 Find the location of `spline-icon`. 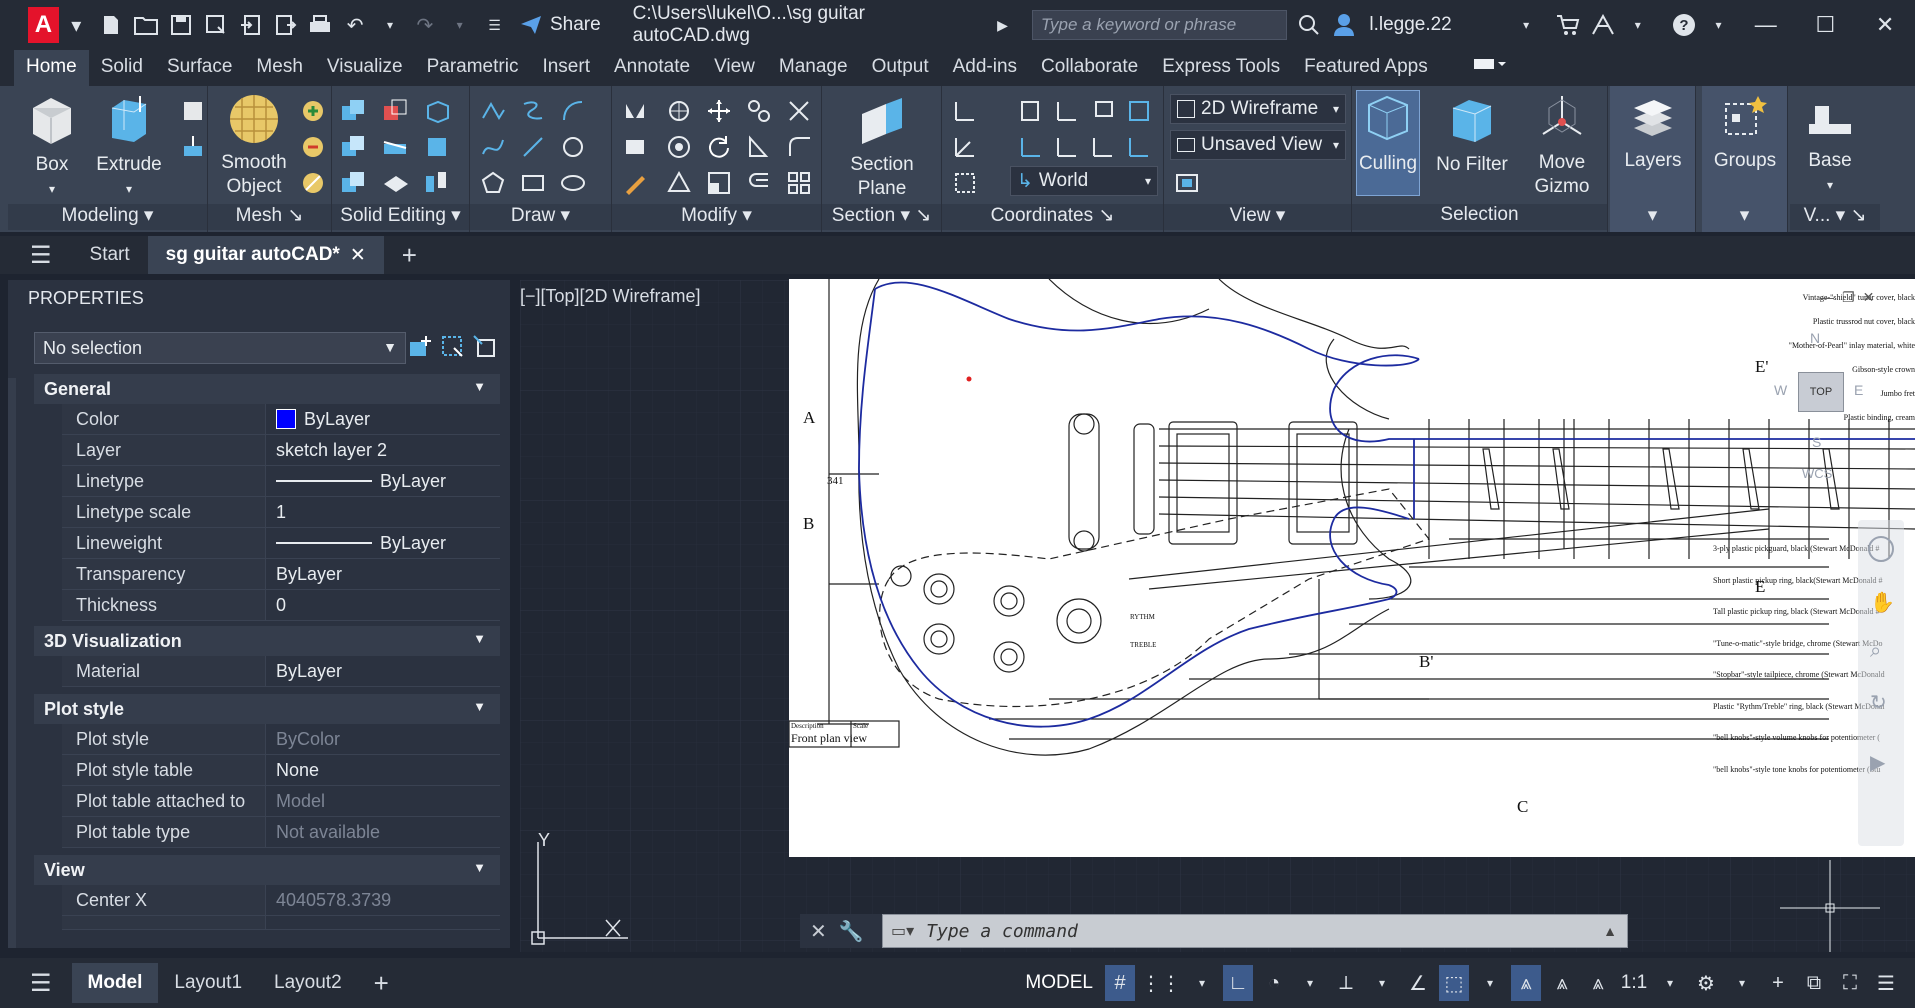

spline-icon is located at coordinates (493, 147).